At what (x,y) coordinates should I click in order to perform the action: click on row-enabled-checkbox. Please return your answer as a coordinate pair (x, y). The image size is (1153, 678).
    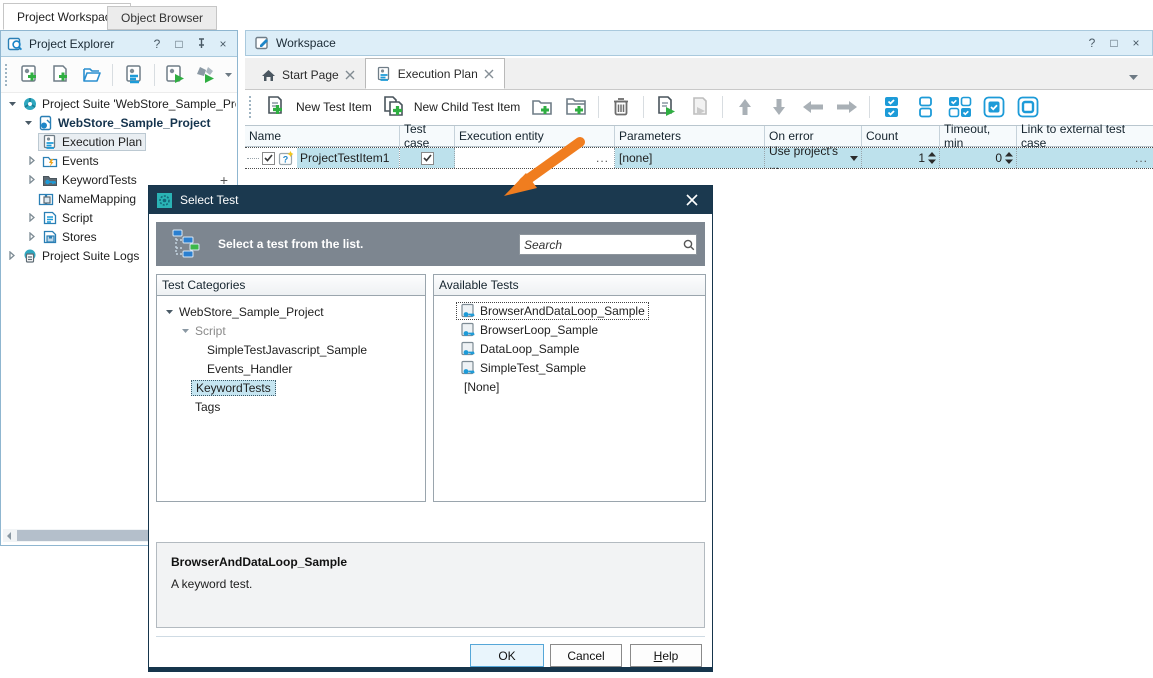
    Looking at the image, I should click on (268, 158).